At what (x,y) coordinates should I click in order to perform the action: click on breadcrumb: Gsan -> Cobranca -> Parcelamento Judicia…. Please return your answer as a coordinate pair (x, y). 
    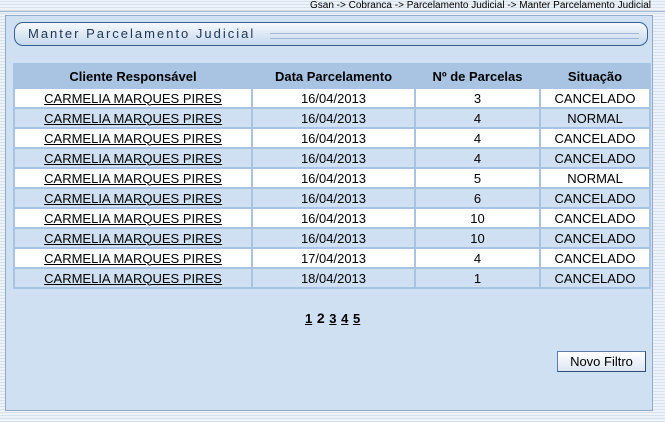
    Looking at the image, I should click on (480, 5).